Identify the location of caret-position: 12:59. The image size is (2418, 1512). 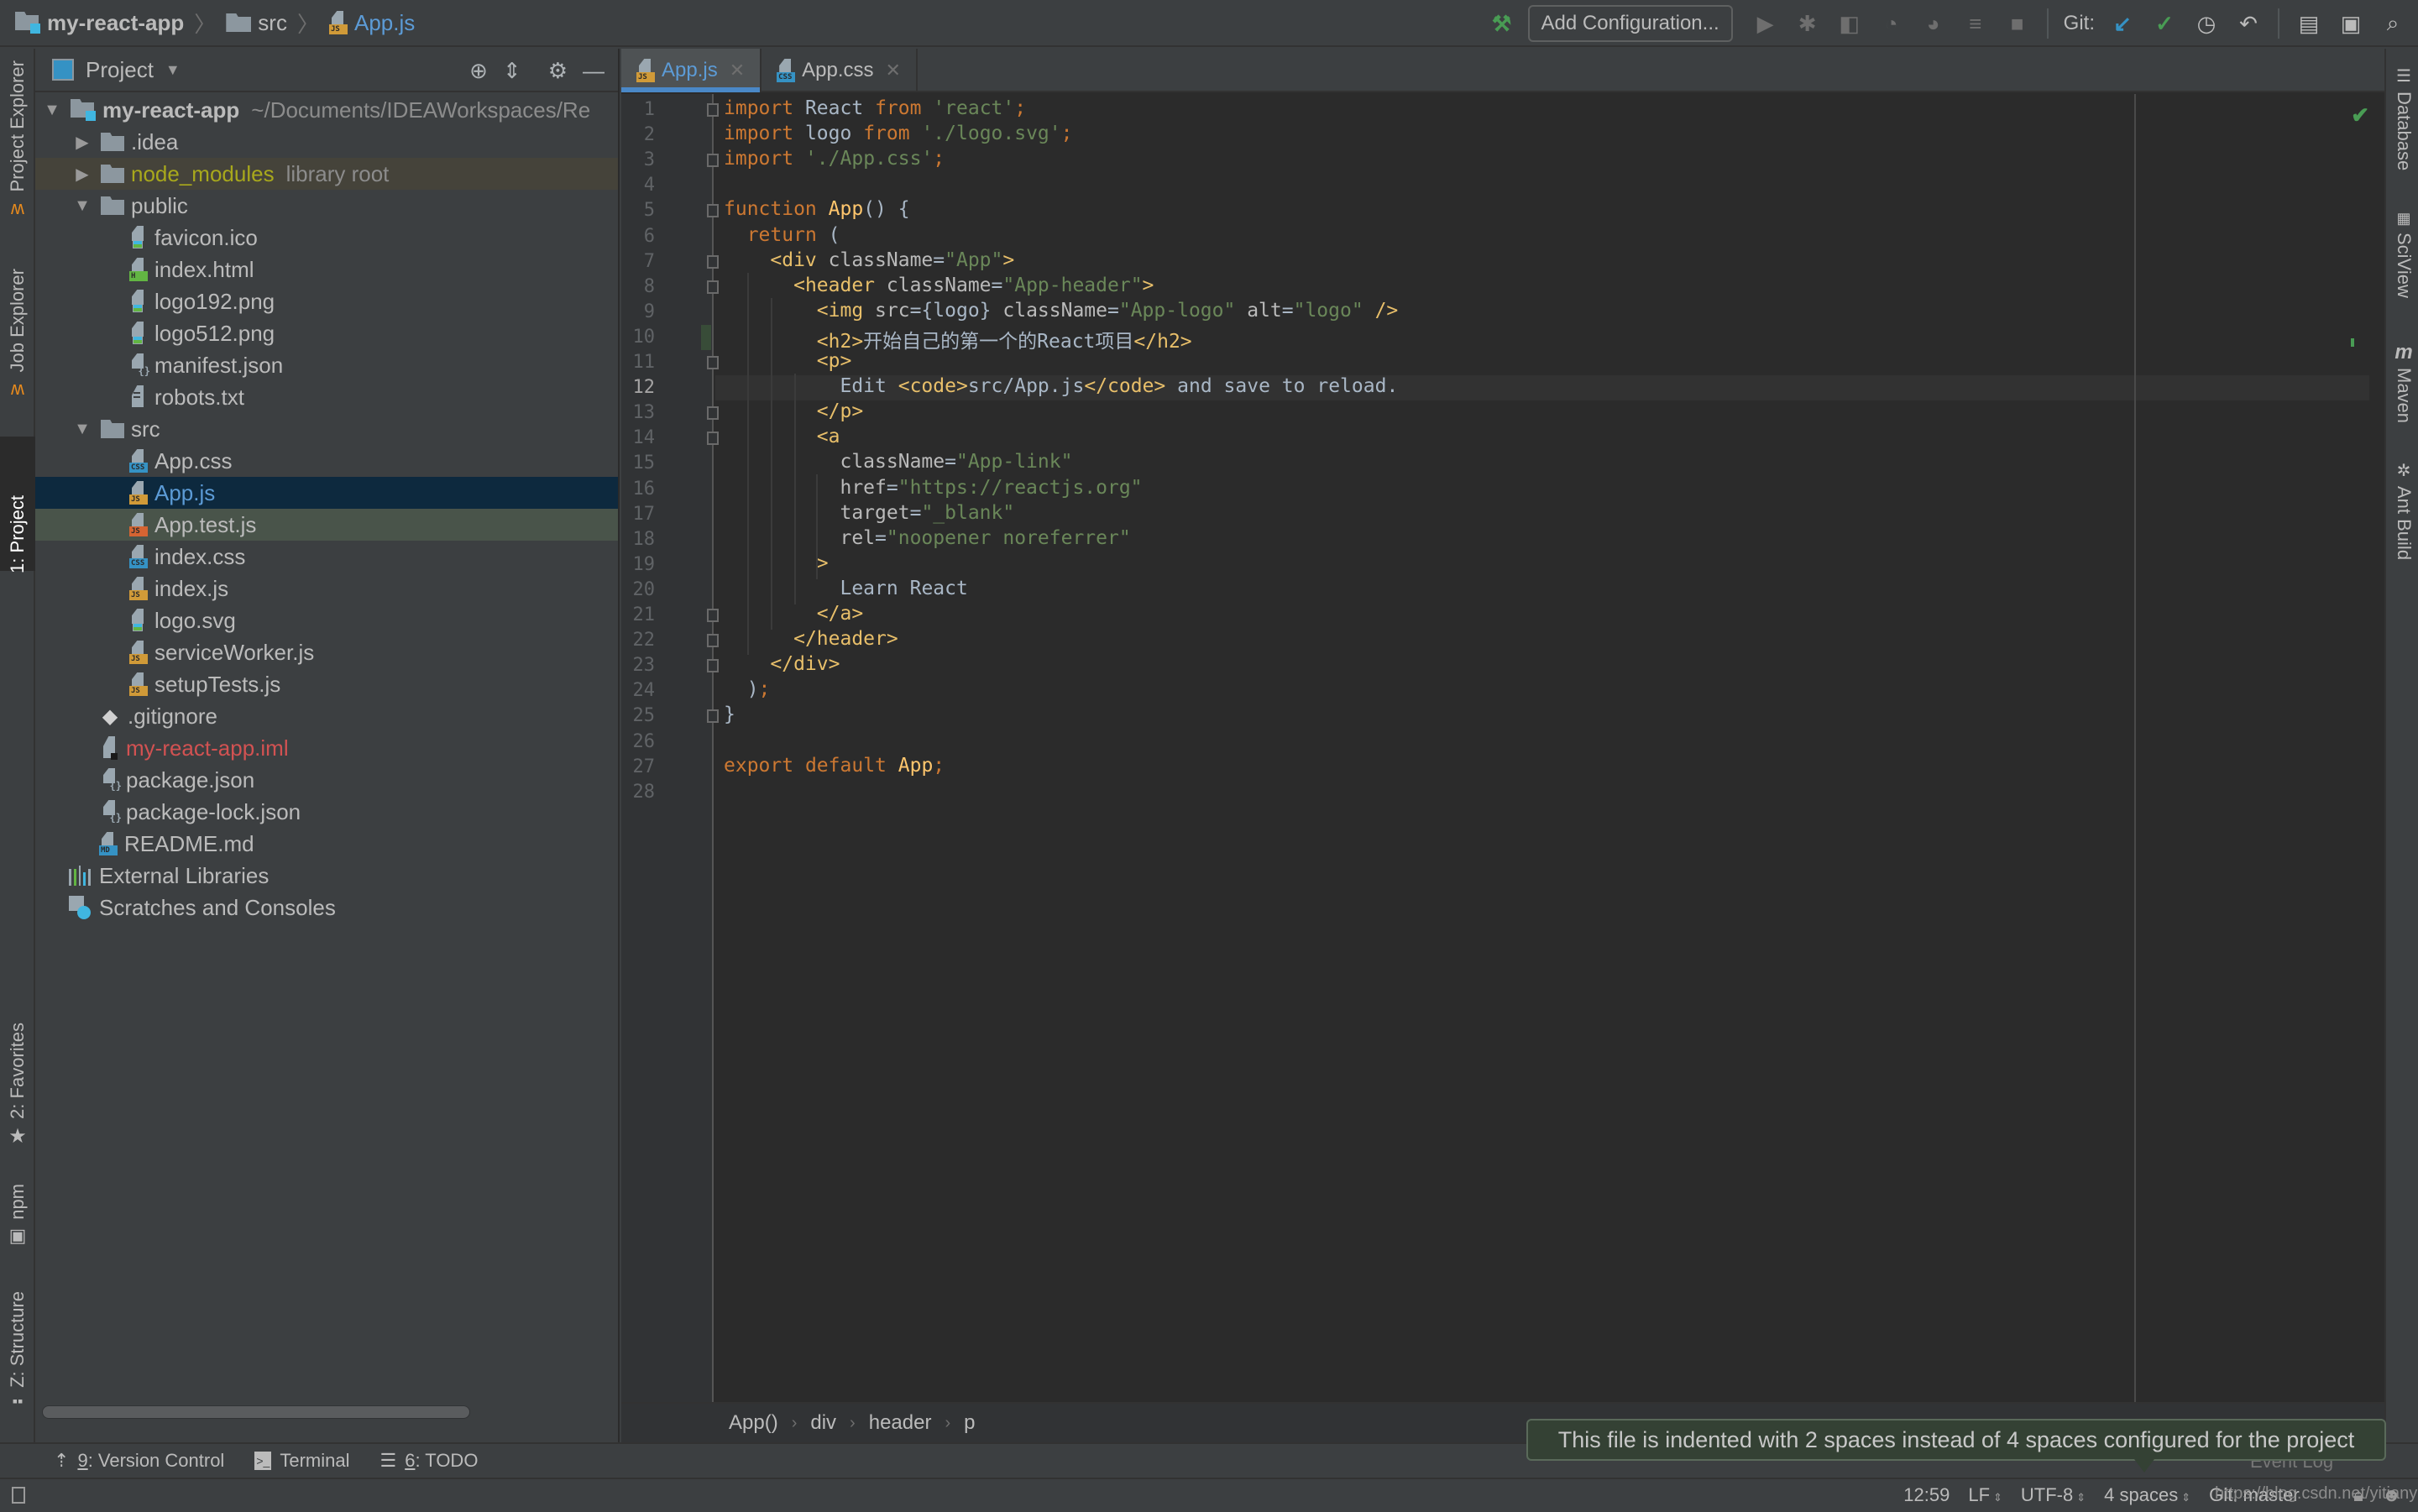
(1926, 1495).